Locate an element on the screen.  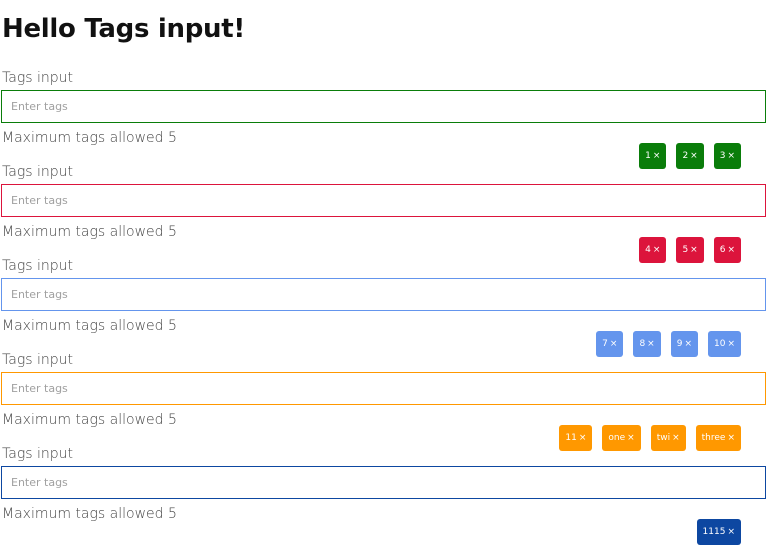
tag-label: 1 is located at coordinates (648, 156).